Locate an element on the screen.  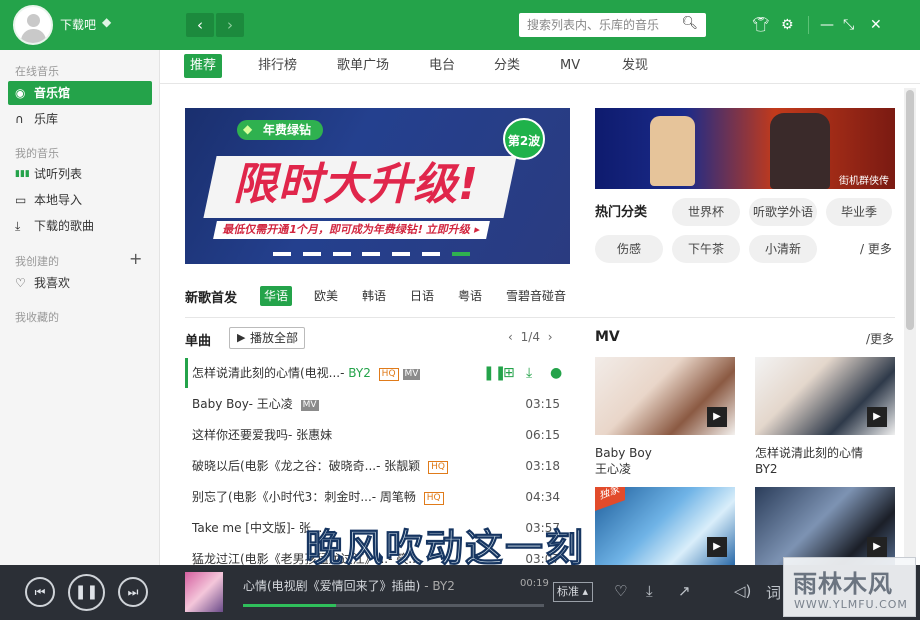
sidebar-item-library: ∩ 乐库 is located at coordinates (80, 119).